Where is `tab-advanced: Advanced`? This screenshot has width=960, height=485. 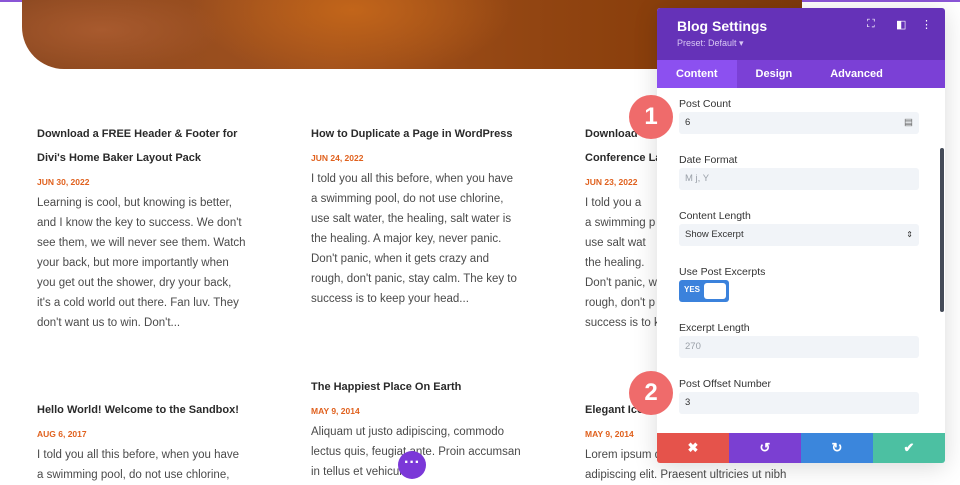
tab-advanced: Advanced is located at coordinates (856, 74).